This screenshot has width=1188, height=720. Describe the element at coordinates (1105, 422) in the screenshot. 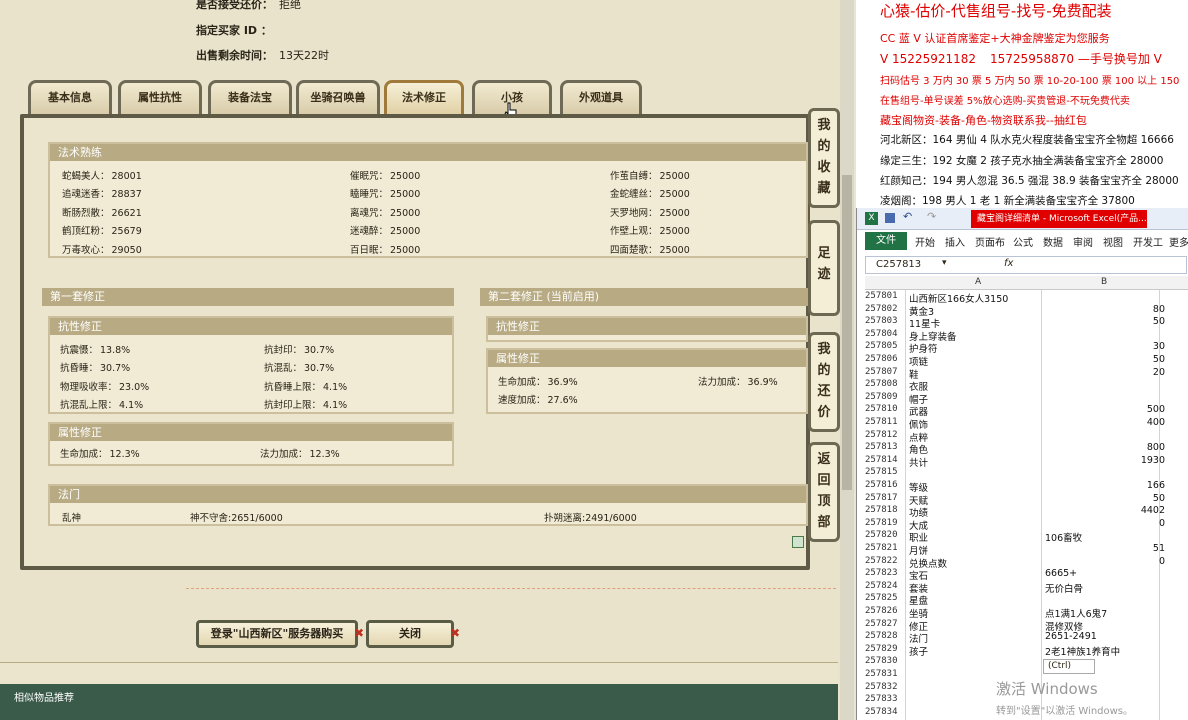

I see `cell-b: 400` at that location.